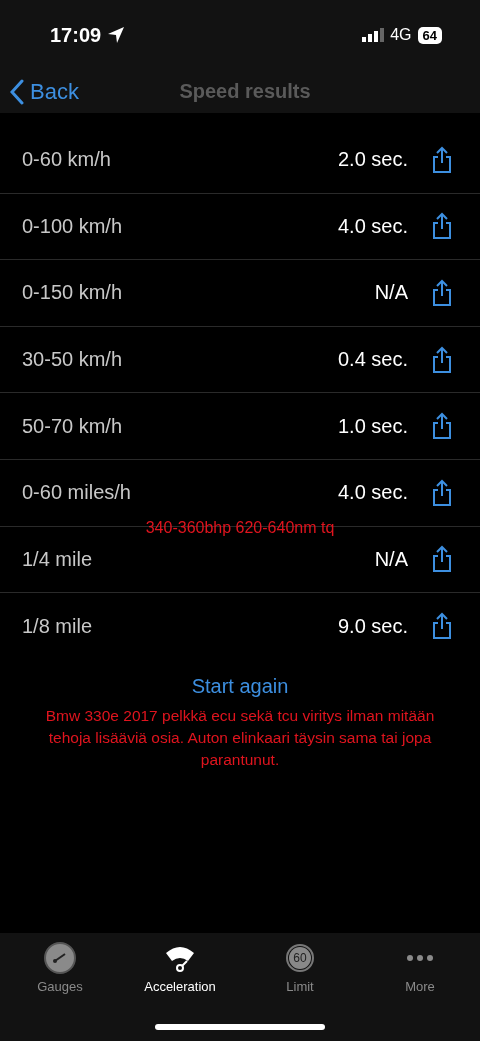 The image size is (480, 1041). What do you see at coordinates (420, 969) in the screenshot?
I see `tab-bar-item: More` at bounding box center [420, 969].